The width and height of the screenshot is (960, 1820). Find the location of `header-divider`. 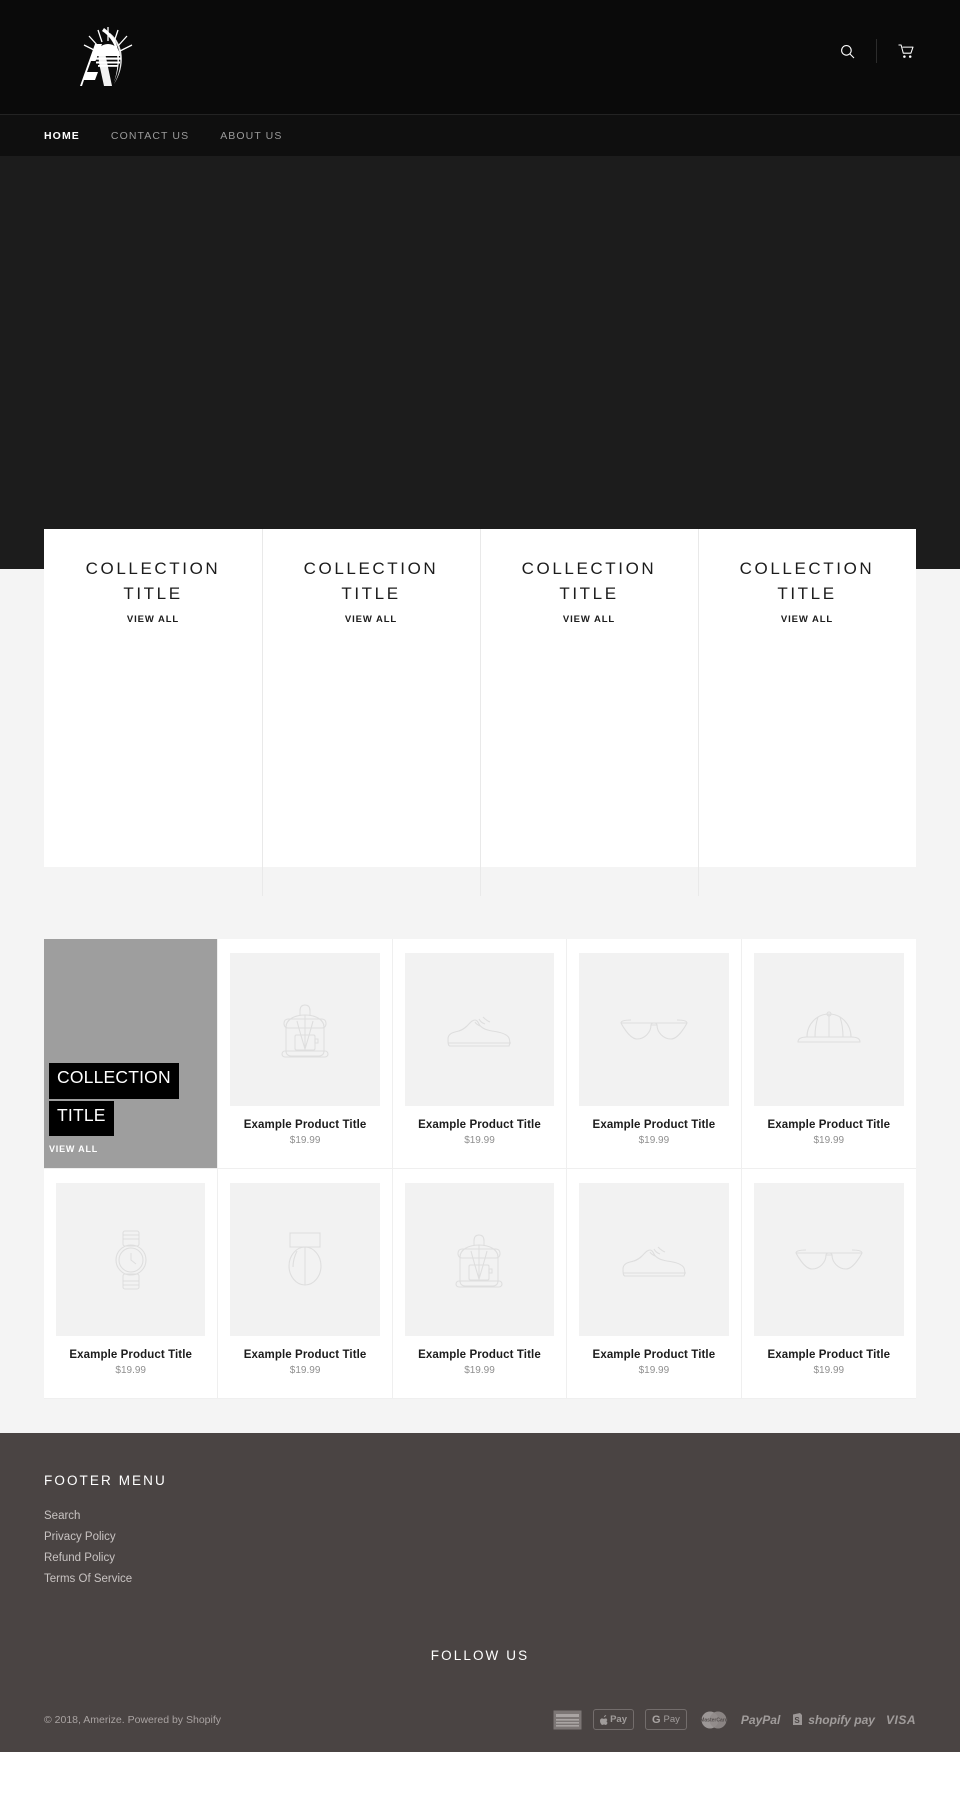

header-divider is located at coordinates (876, 51).